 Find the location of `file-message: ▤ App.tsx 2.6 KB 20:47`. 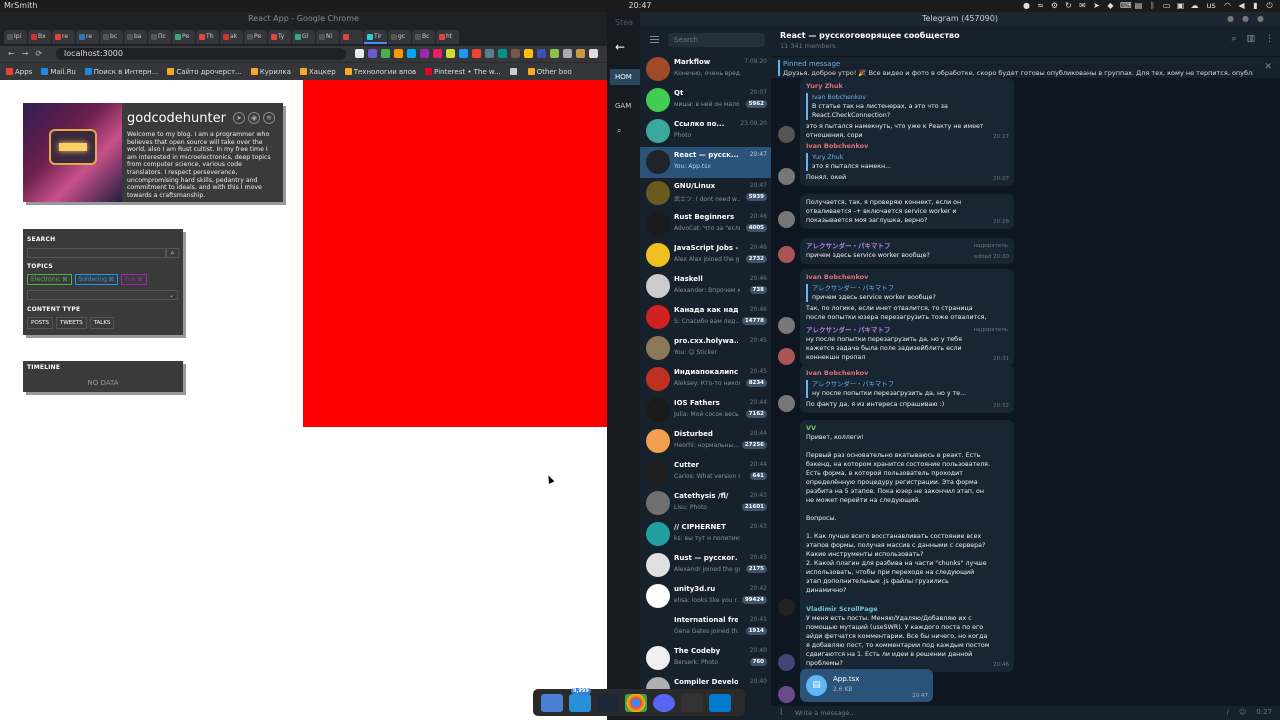

file-message: ▤ App.tsx 2.6 KB 20:47 is located at coordinates (866, 685).